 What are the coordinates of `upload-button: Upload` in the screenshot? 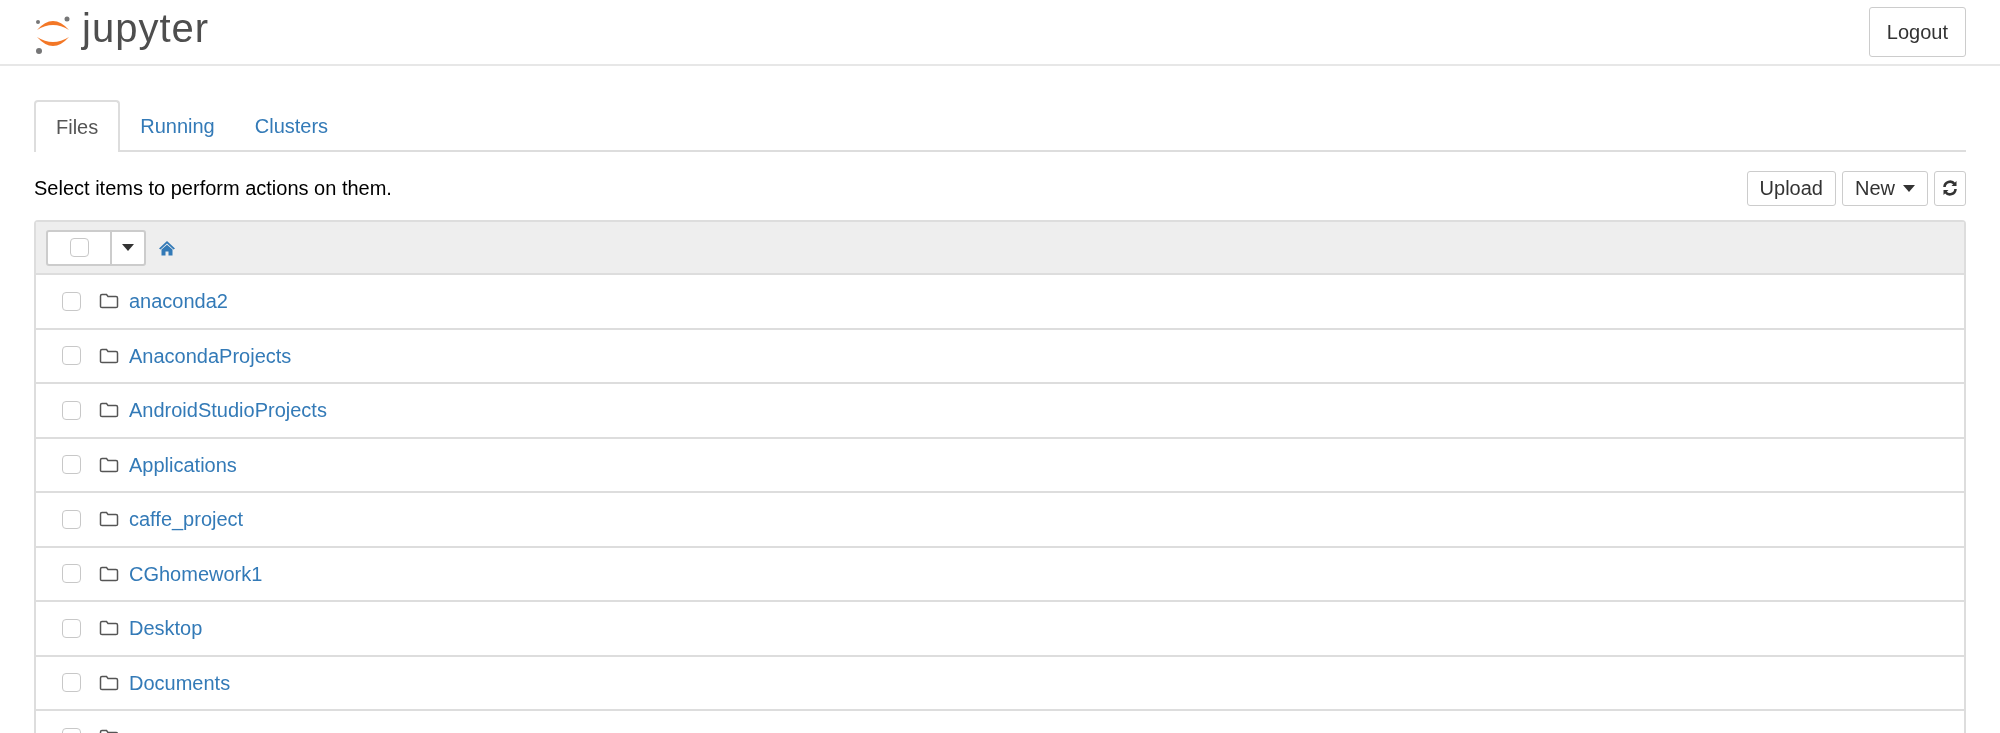 It's located at (1791, 188).